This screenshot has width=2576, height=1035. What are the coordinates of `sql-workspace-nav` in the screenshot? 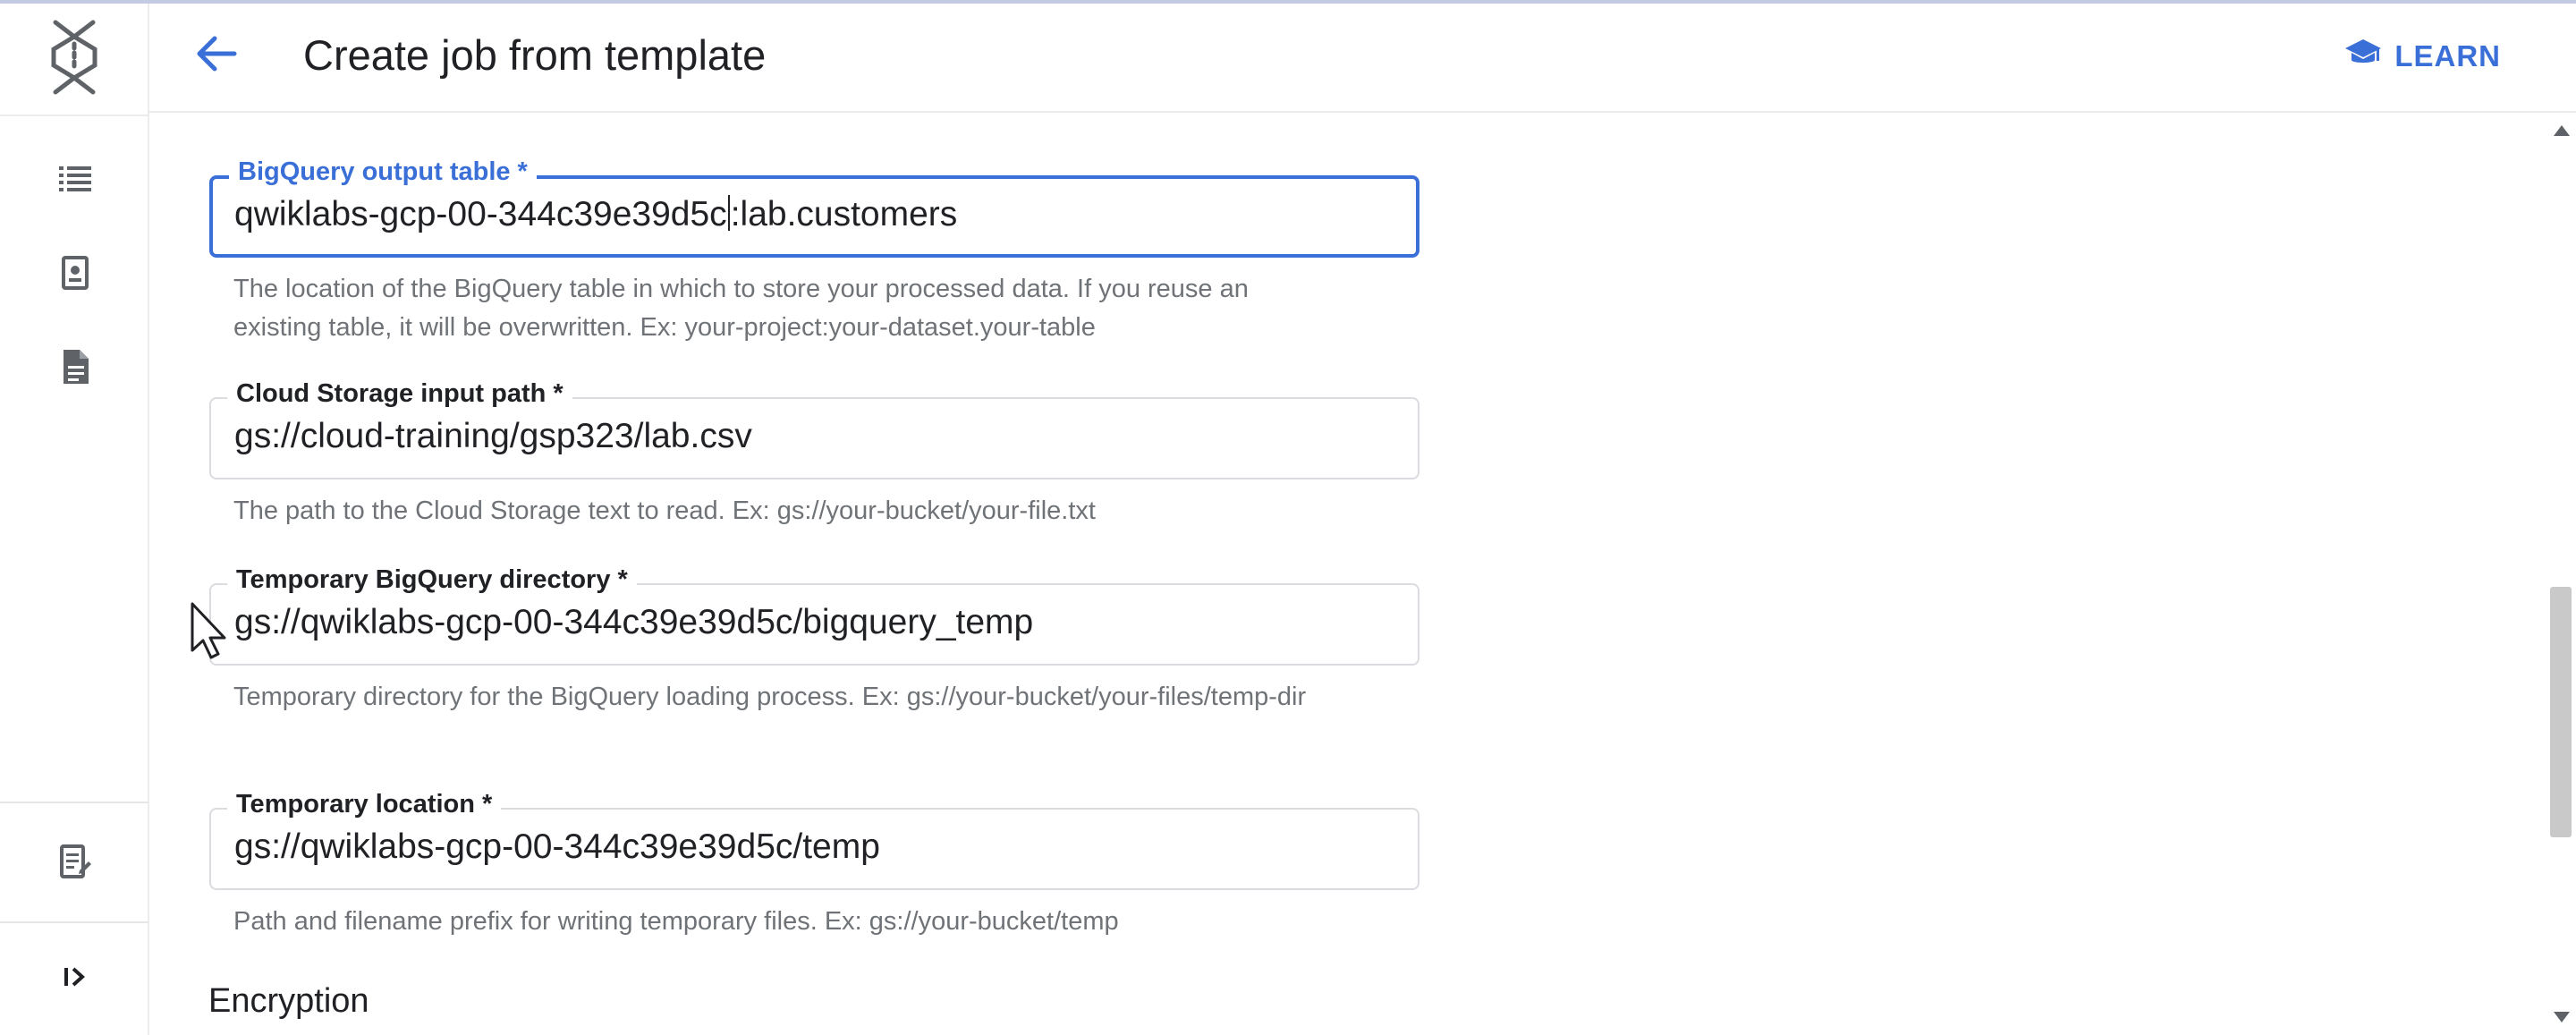 It's located at (75, 369).